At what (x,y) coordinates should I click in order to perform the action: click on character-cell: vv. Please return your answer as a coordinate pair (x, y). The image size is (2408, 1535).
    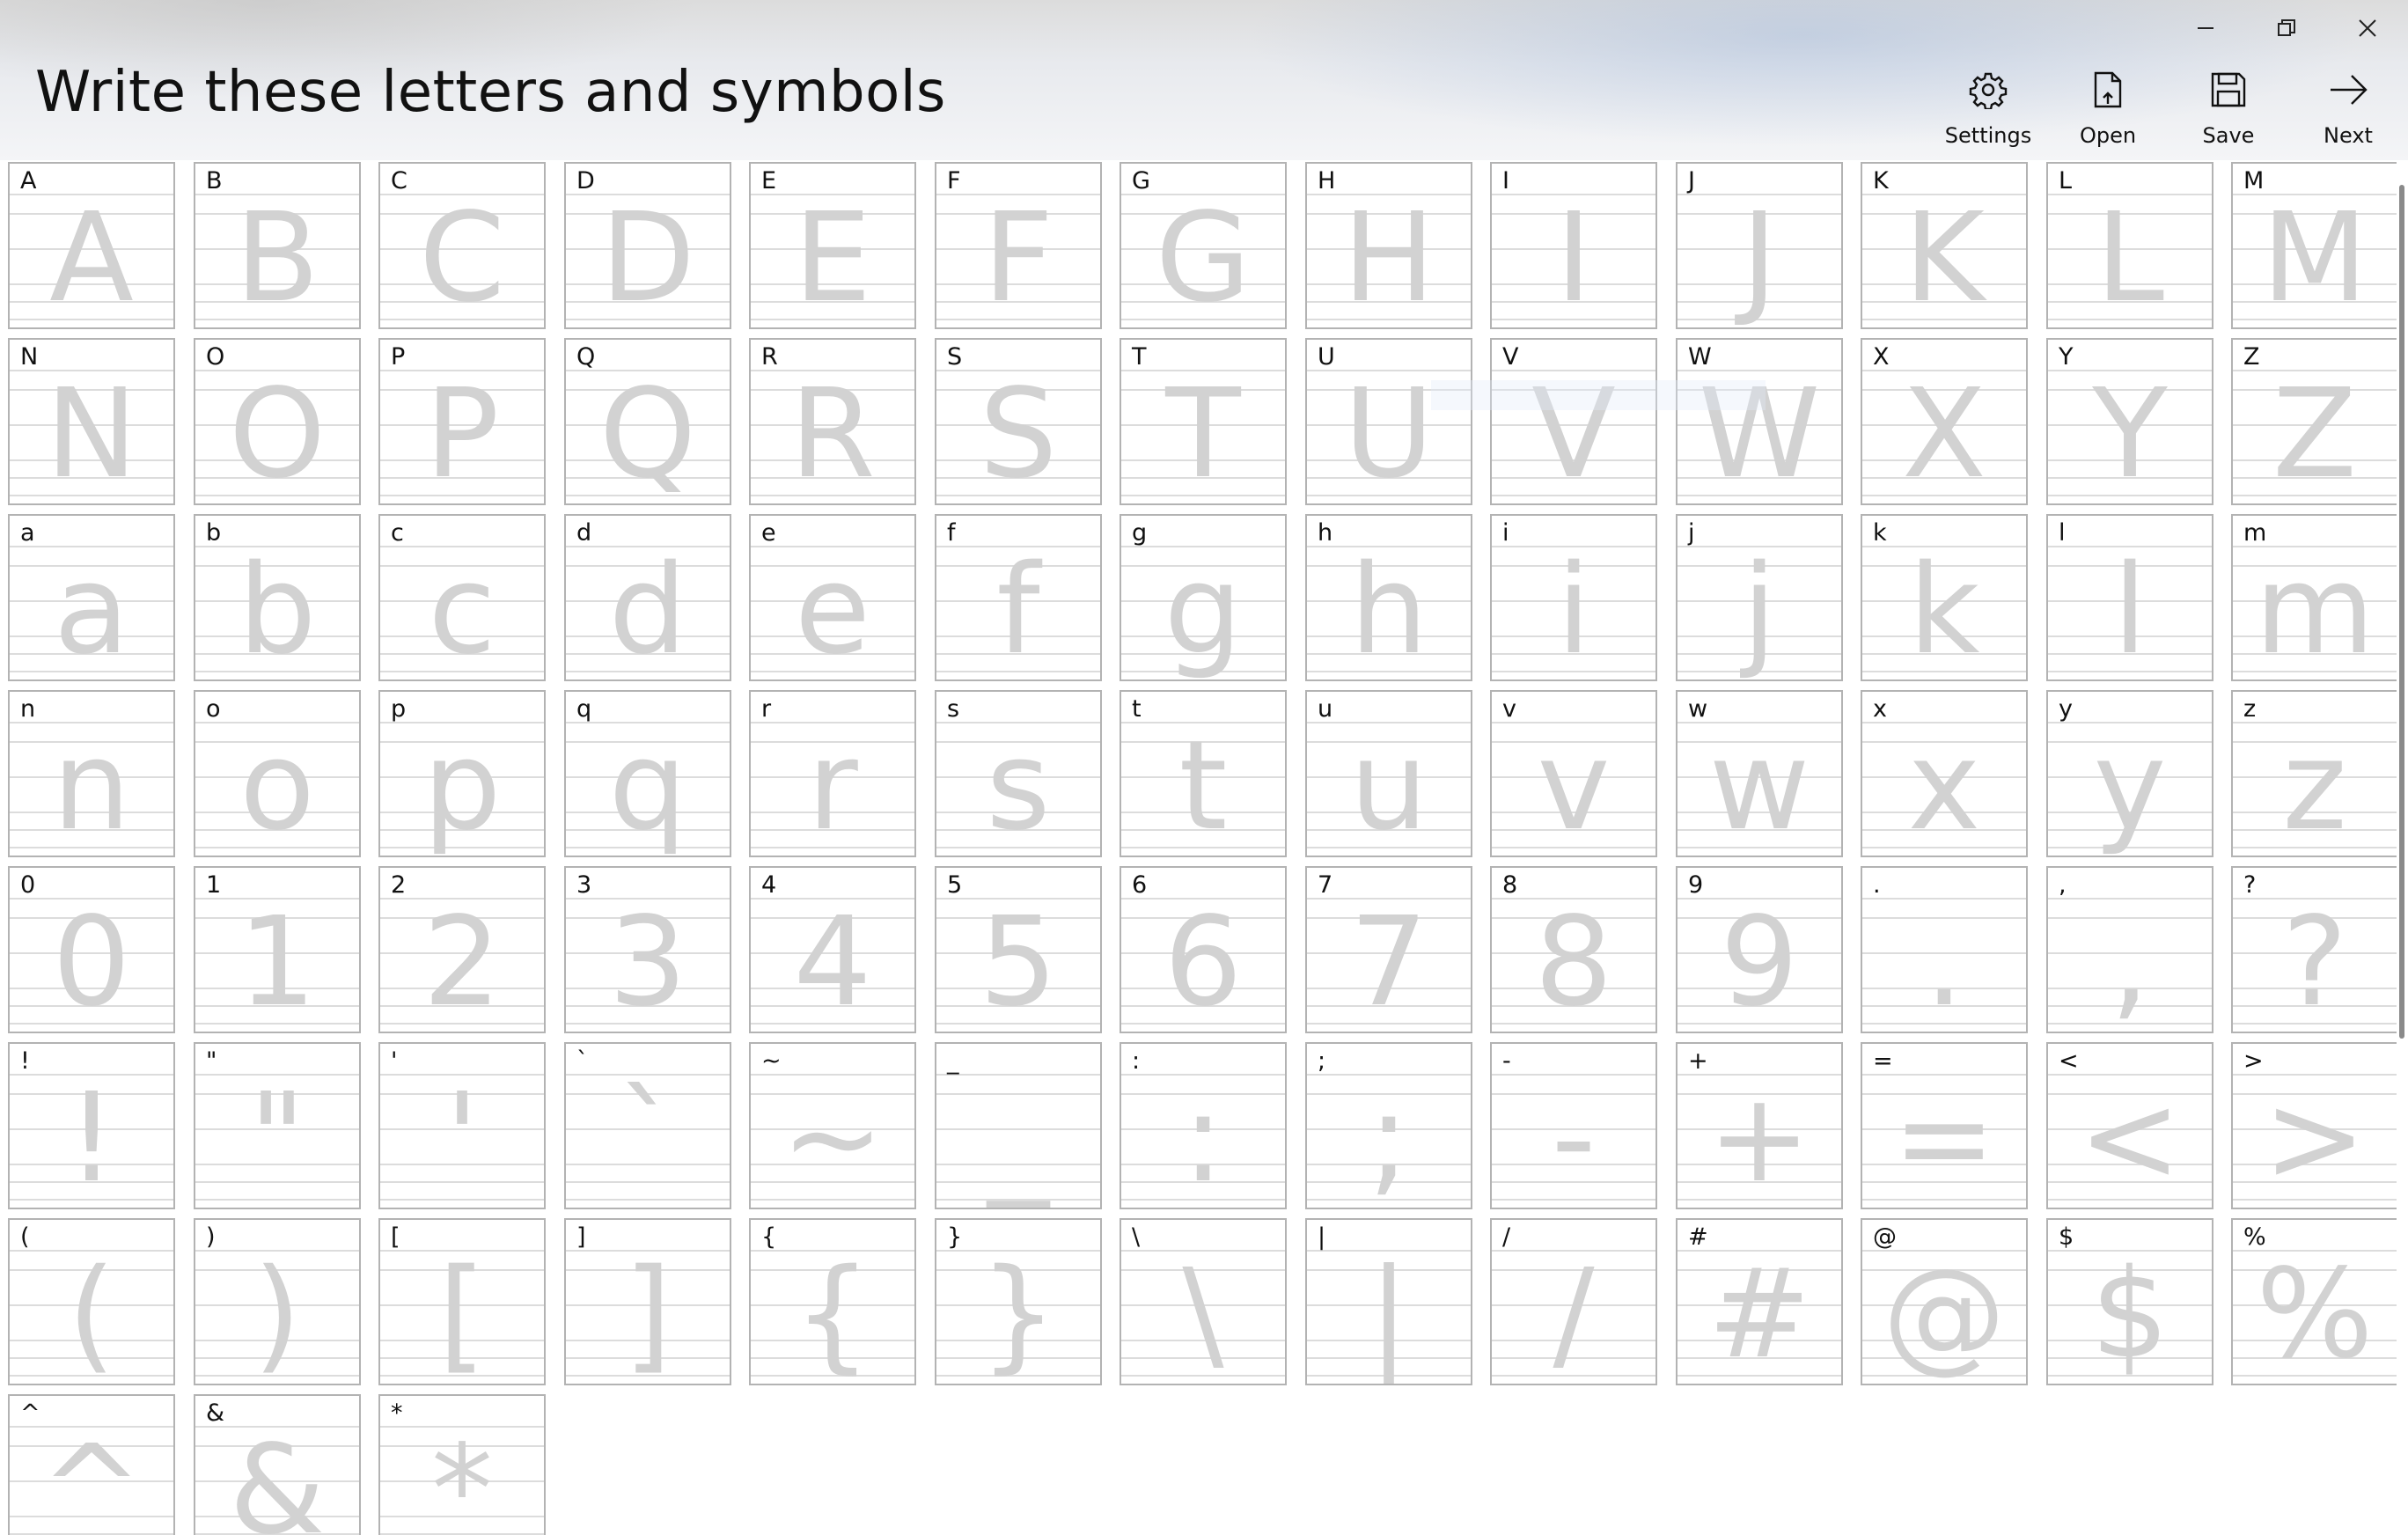
    Looking at the image, I should click on (1573, 773).